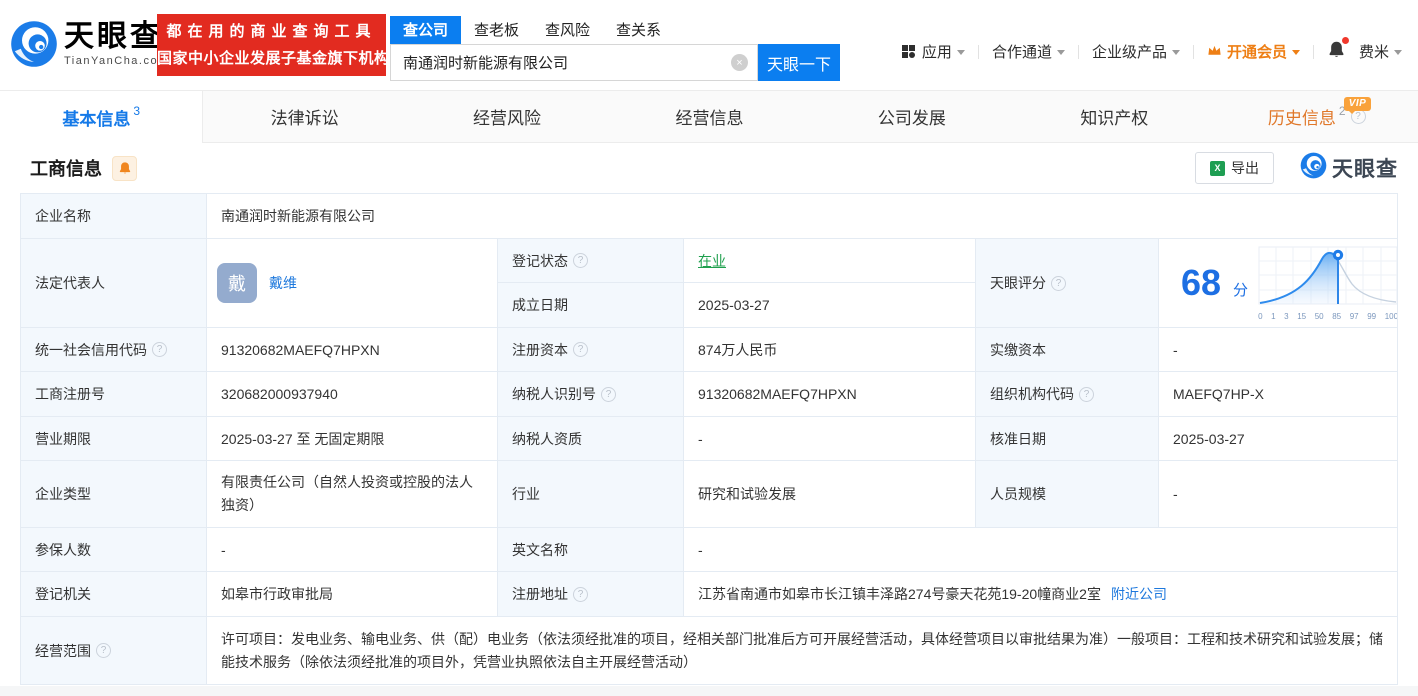  Describe the element at coordinates (1214, 51) in the screenshot. I see `crown-icon` at that location.